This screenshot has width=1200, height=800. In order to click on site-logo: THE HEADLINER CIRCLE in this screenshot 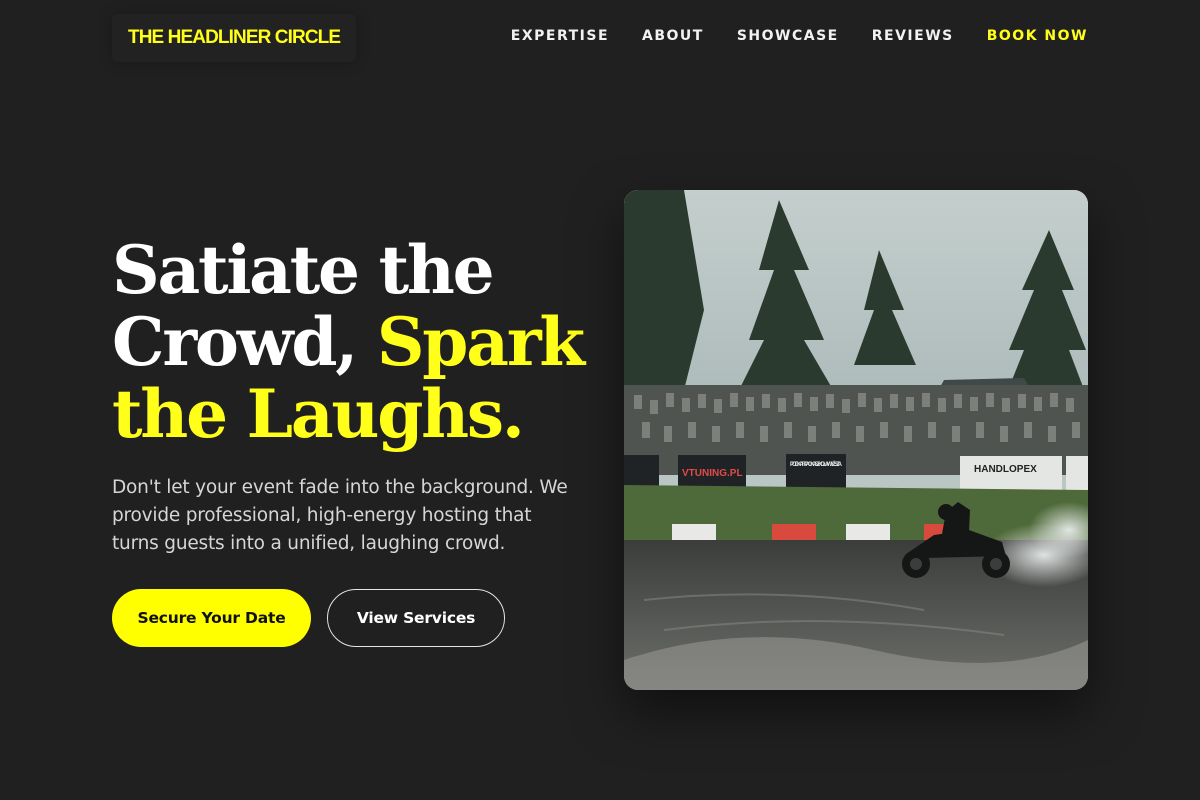, I will do `click(234, 38)`.